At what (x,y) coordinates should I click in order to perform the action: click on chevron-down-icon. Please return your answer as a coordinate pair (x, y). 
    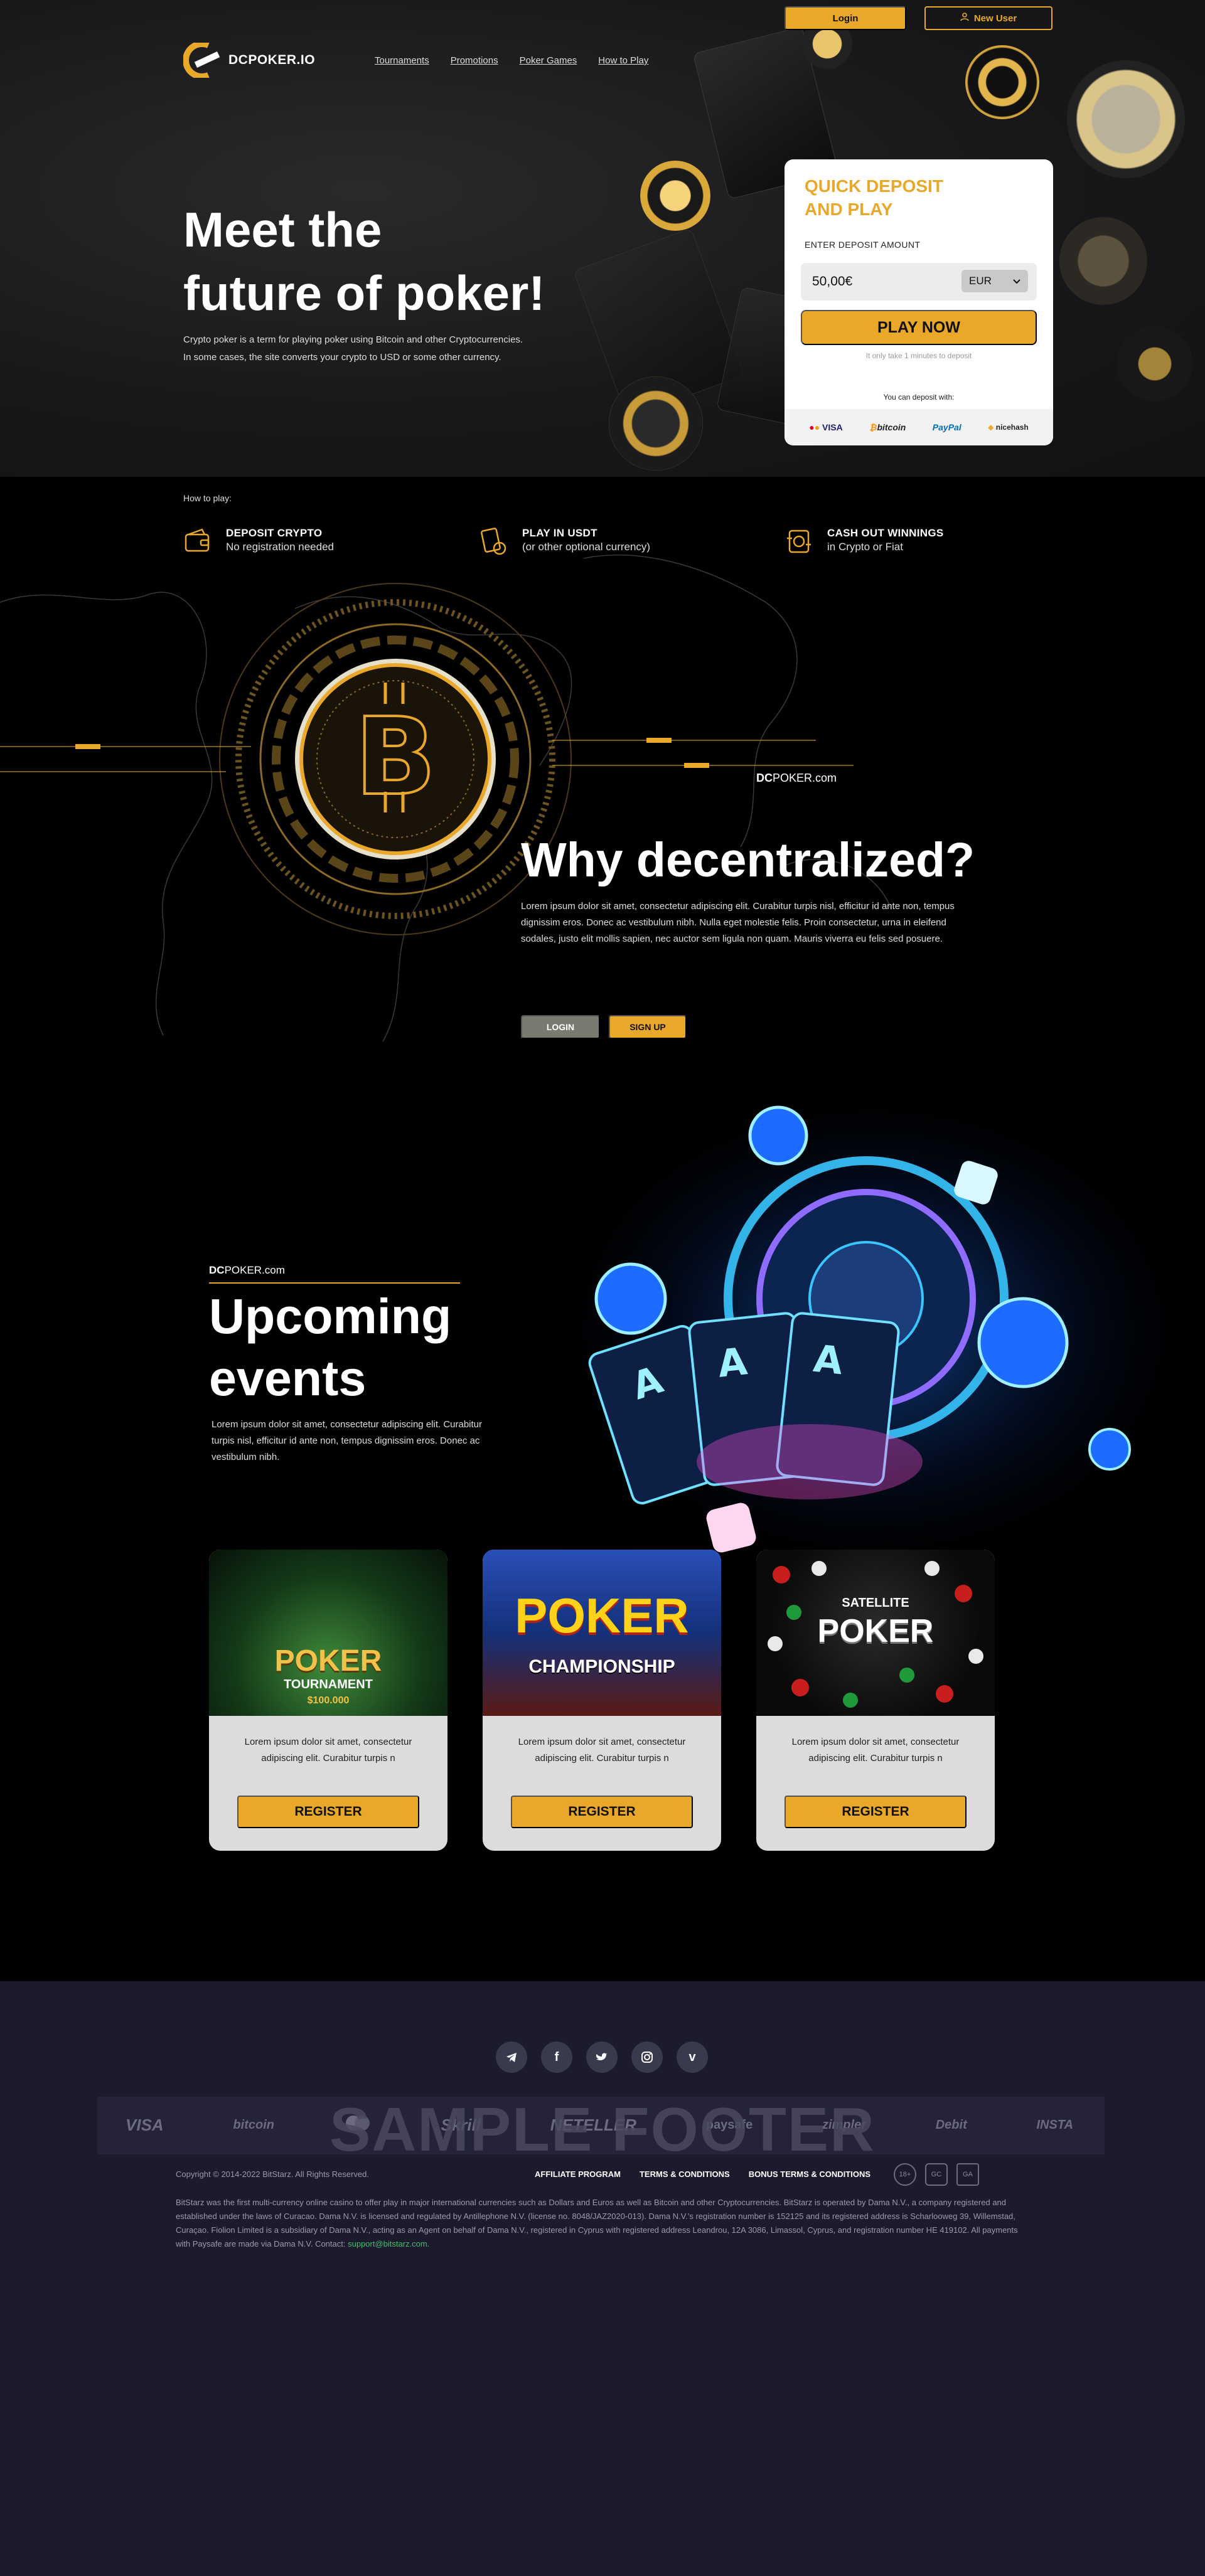
    Looking at the image, I should click on (1016, 281).